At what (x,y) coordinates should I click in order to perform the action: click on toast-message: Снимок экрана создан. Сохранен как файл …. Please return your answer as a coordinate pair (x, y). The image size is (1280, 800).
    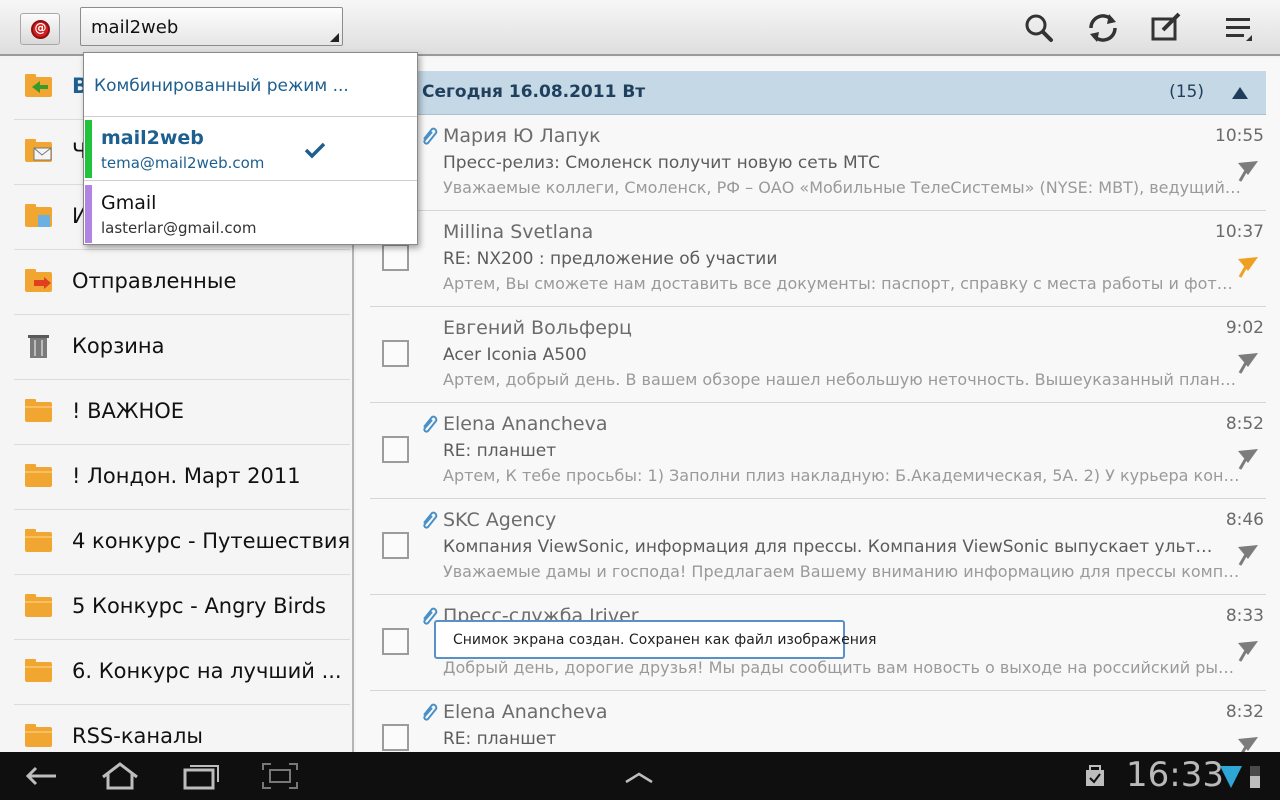
    Looking at the image, I should click on (655, 639).